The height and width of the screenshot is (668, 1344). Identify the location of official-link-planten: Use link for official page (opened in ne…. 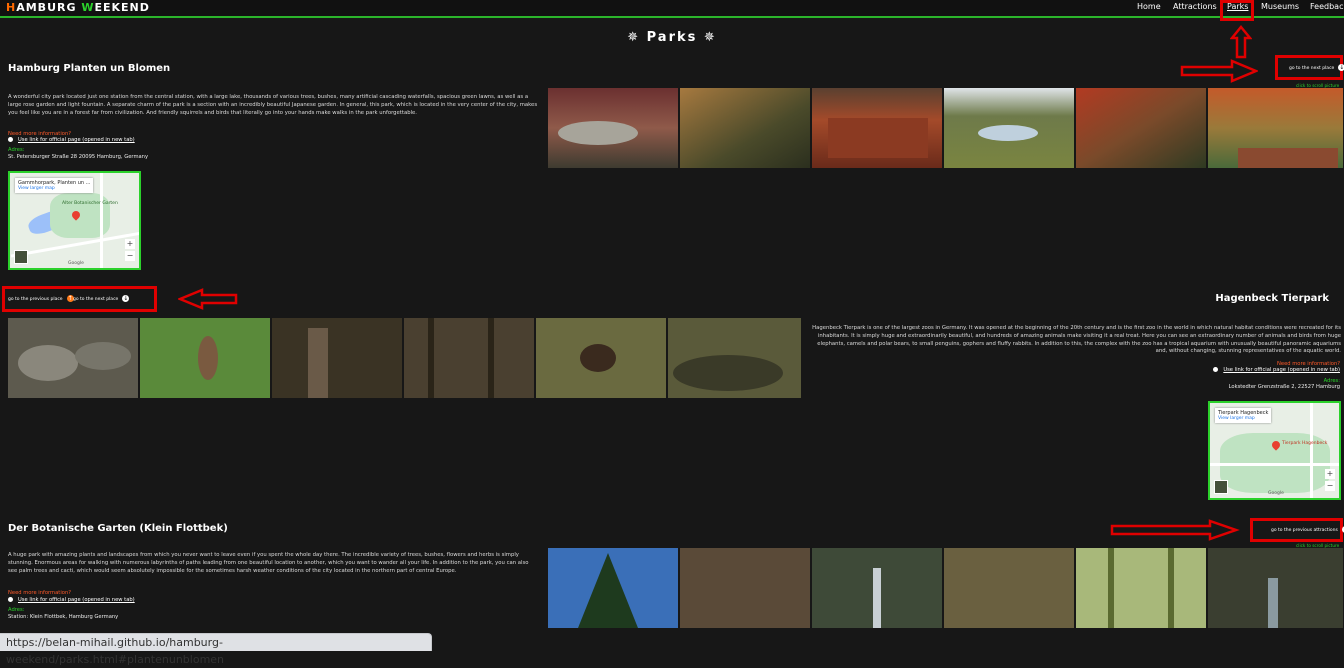
(71, 140).